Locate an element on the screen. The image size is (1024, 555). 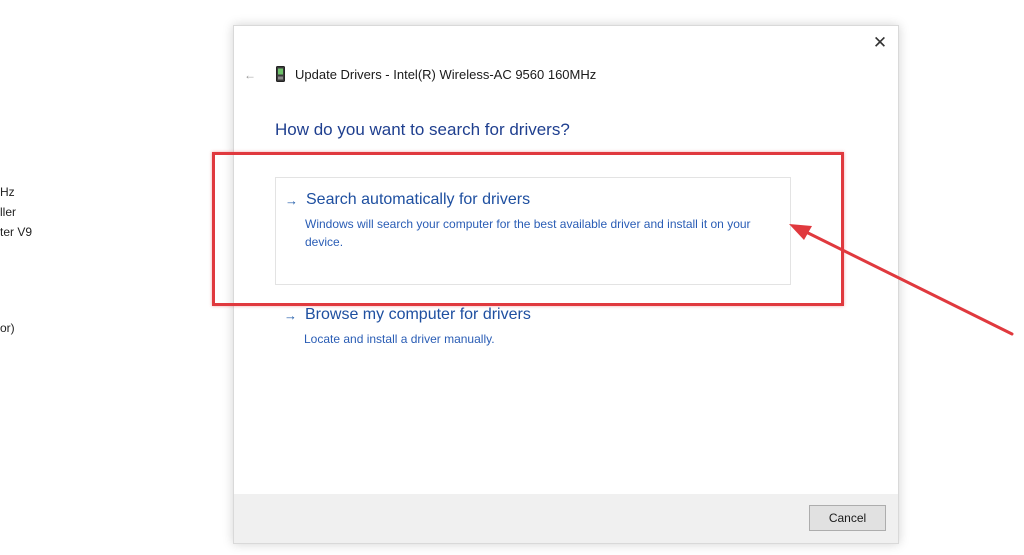
background-device-text: ller is located at coordinates (8, 212).